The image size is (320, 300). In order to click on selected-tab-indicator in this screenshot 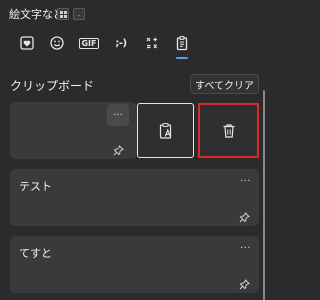, I will do `click(182, 58)`.